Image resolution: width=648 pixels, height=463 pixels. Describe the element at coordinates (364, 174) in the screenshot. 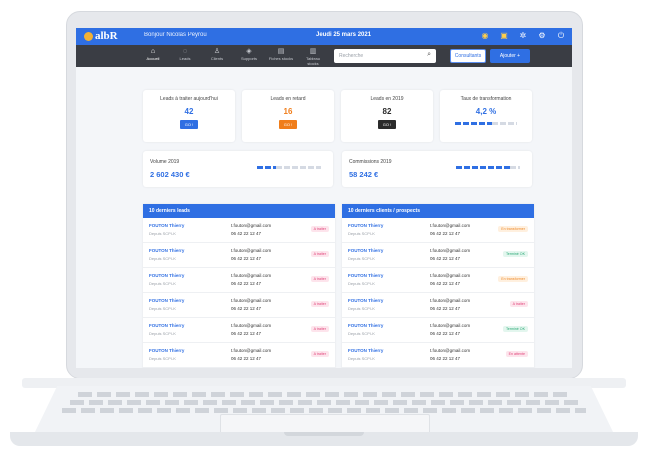

I see `total-value: 58 242 €` at that location.